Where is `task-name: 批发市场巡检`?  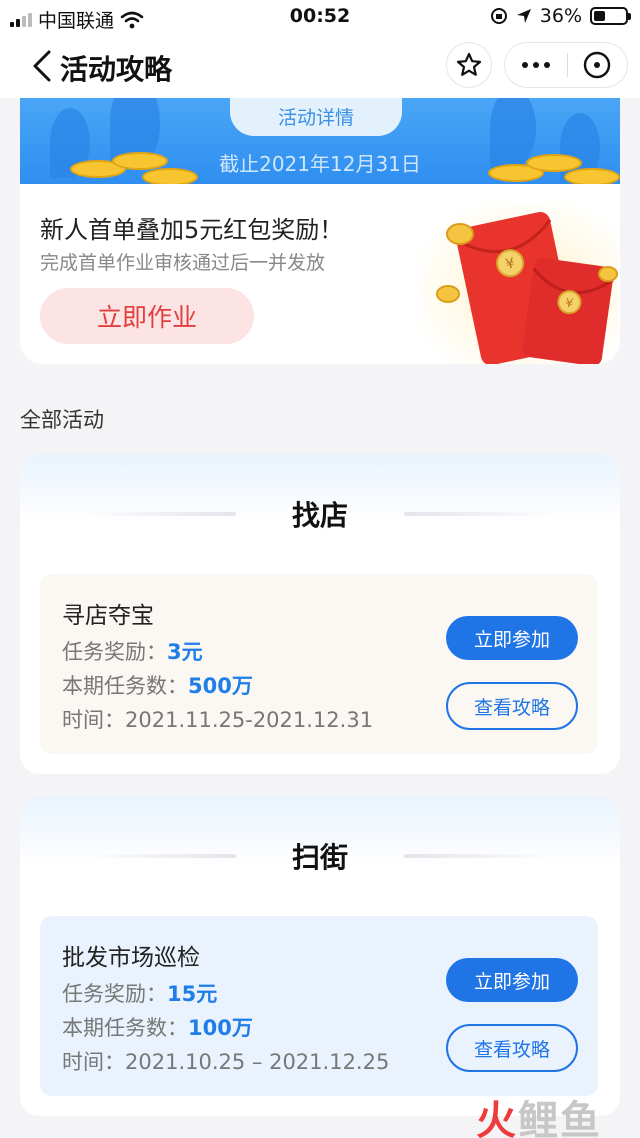
task-name: 批发市场巡检 is located at coordinates (131, 958).